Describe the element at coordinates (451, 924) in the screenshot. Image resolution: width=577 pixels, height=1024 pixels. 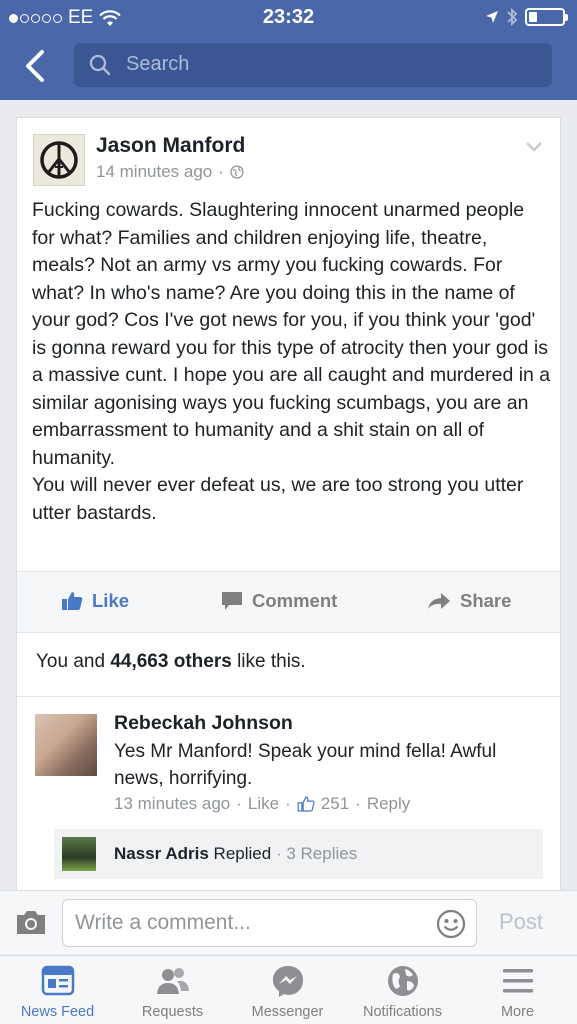
I see `smiley-icon` at that location.